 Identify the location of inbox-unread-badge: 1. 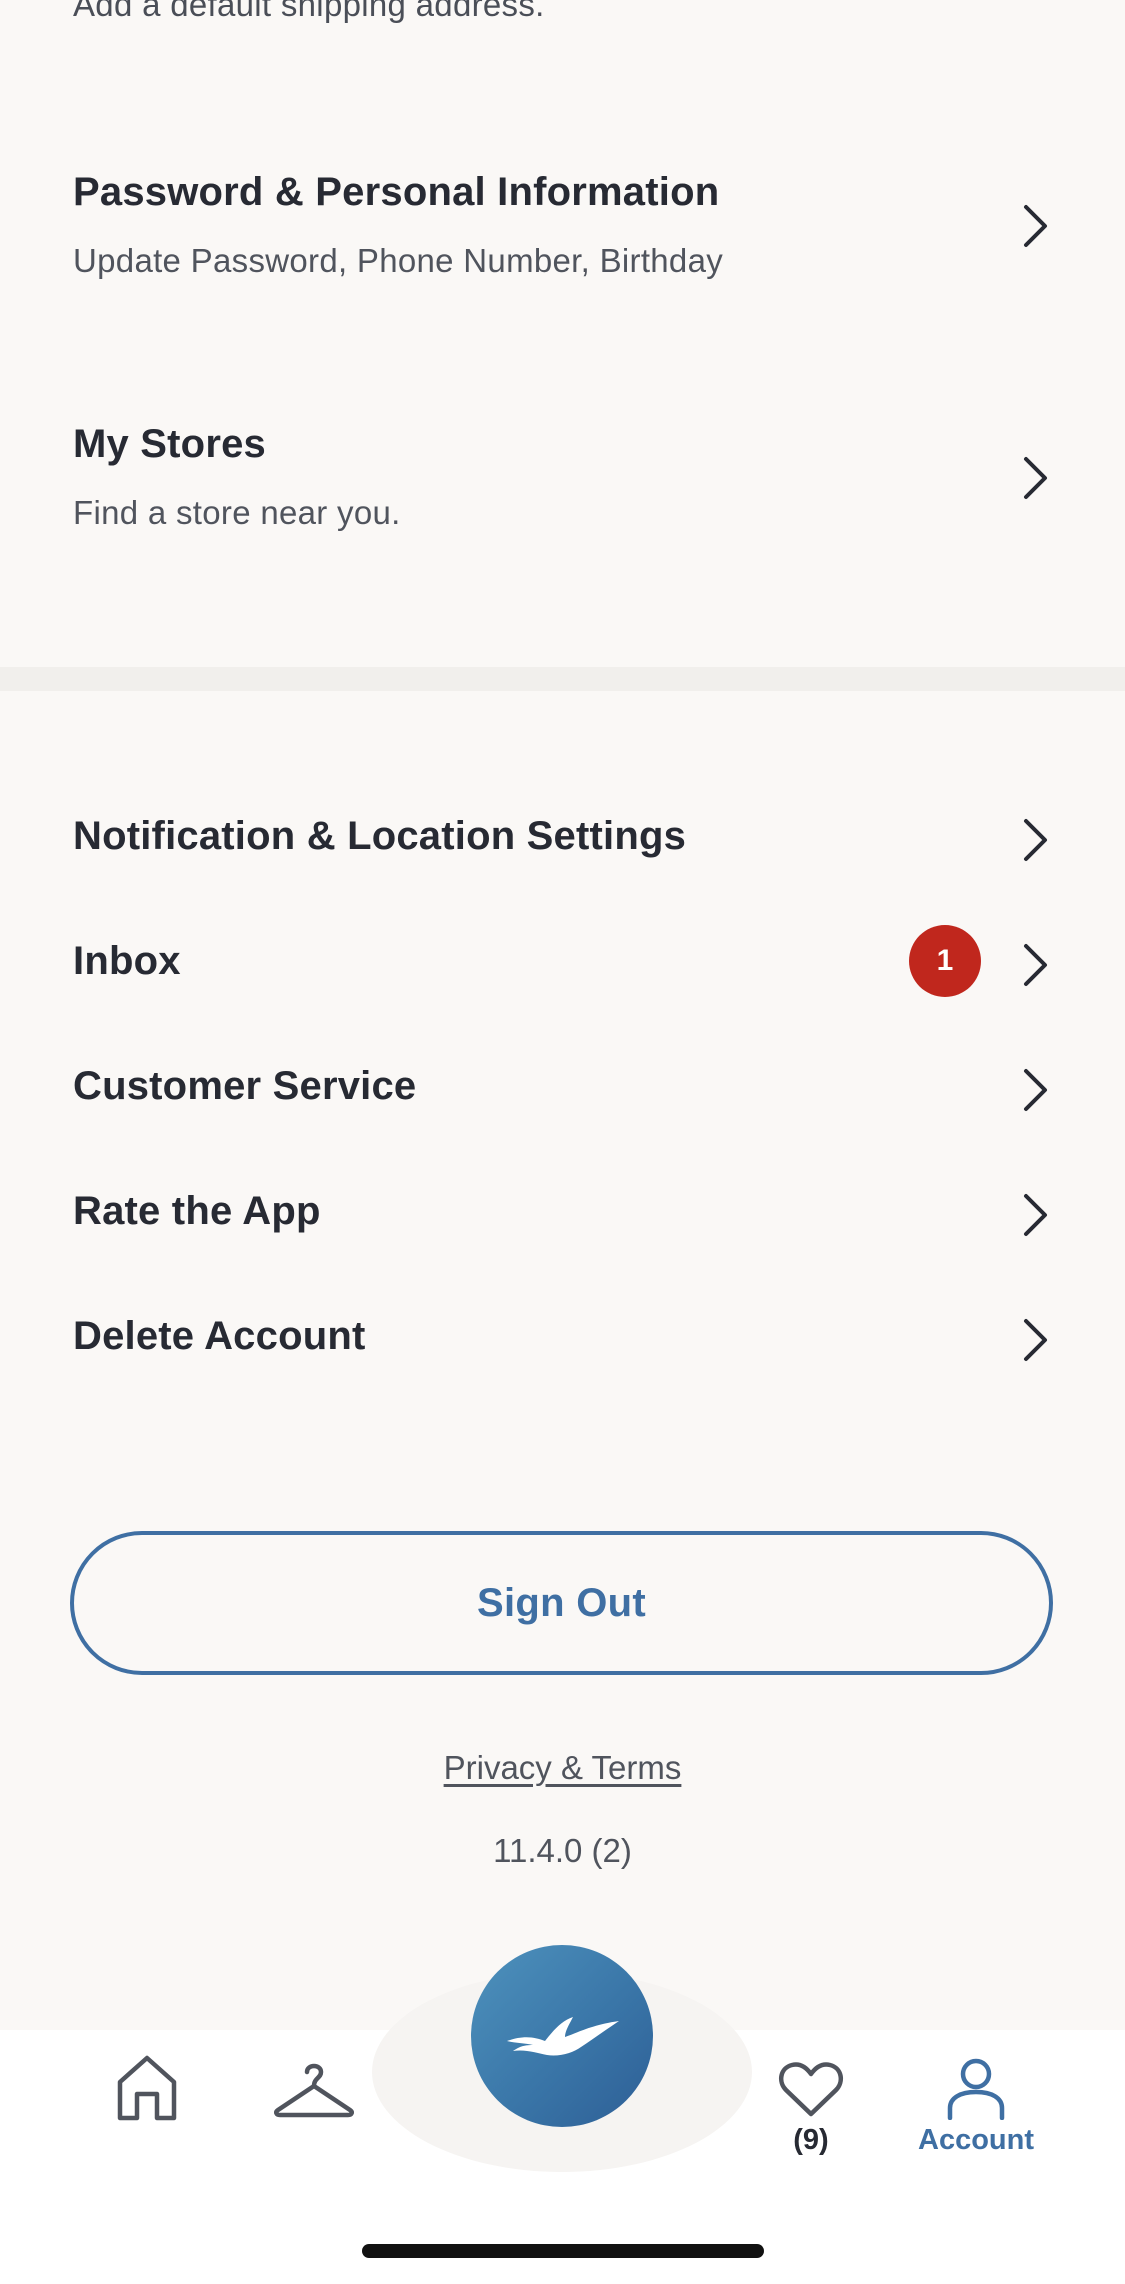
(945, 961).